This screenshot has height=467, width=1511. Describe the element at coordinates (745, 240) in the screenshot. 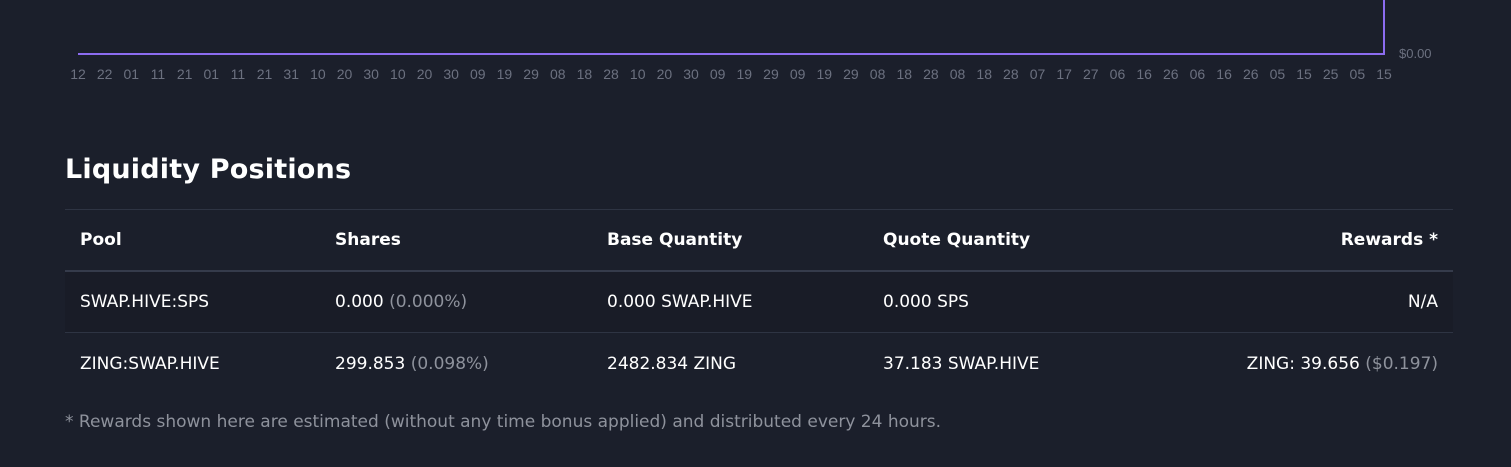

I see `column-header-base-quantity: Base Quantity` at that location.